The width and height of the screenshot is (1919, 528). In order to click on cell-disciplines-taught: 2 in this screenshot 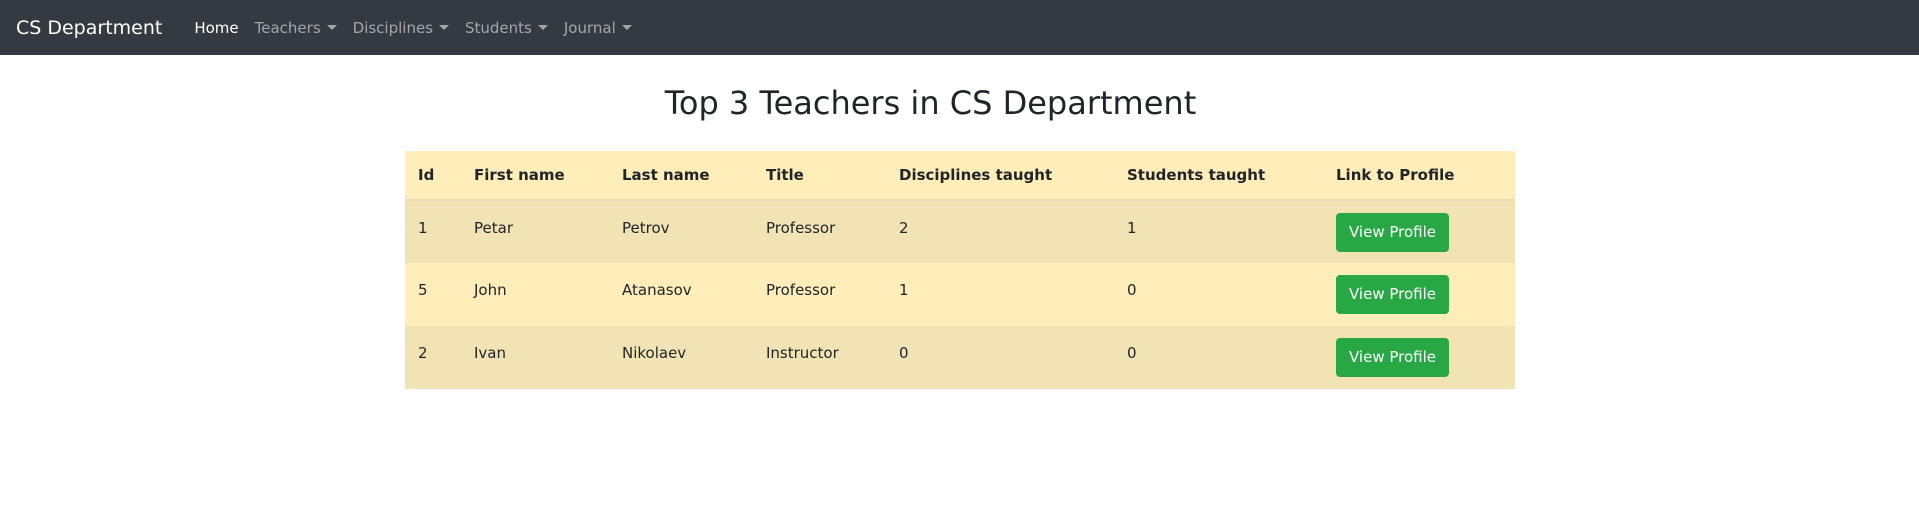, I will do `click(1000, 231)`.